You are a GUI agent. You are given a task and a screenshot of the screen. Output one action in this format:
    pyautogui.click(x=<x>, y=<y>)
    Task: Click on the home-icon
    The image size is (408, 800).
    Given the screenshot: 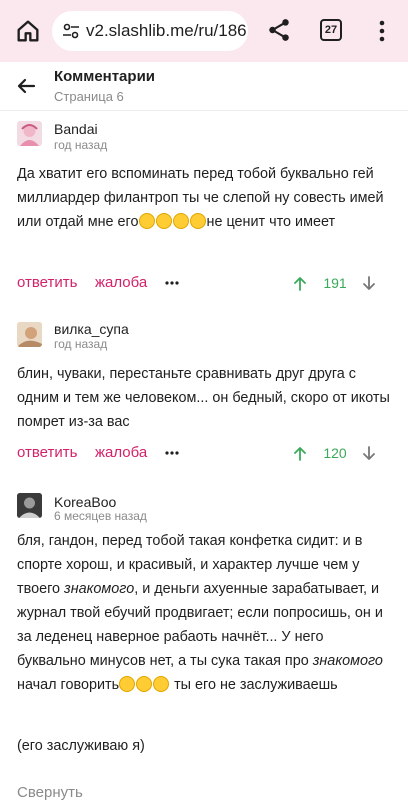 What is the action you would take?
    pyautogui.click(x=28, y=31)
    